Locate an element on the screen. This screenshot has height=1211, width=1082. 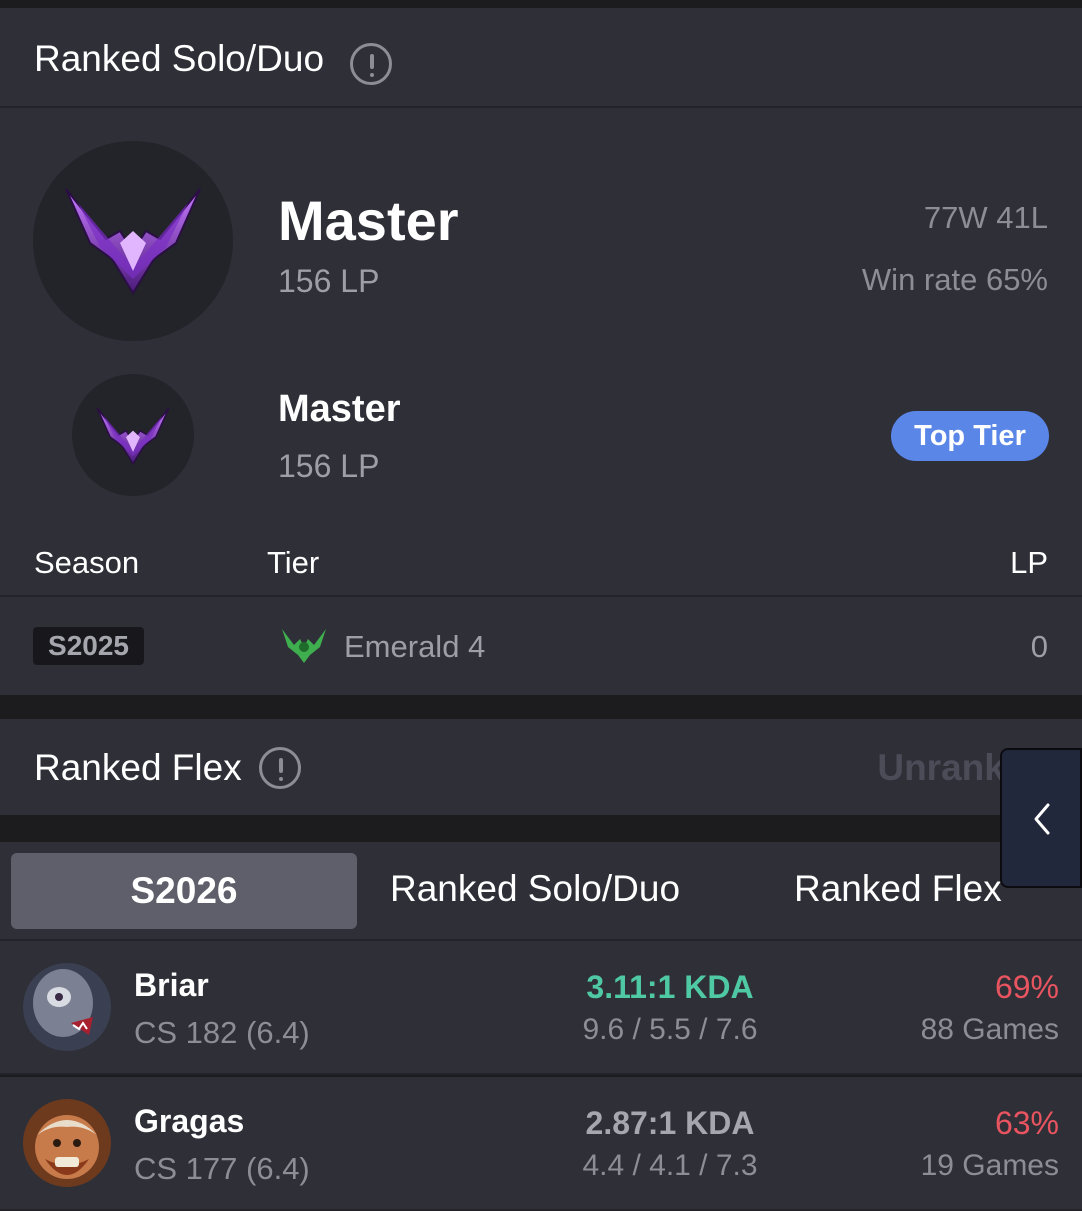
champion-name: Briar is located at coordinates (171, 985).